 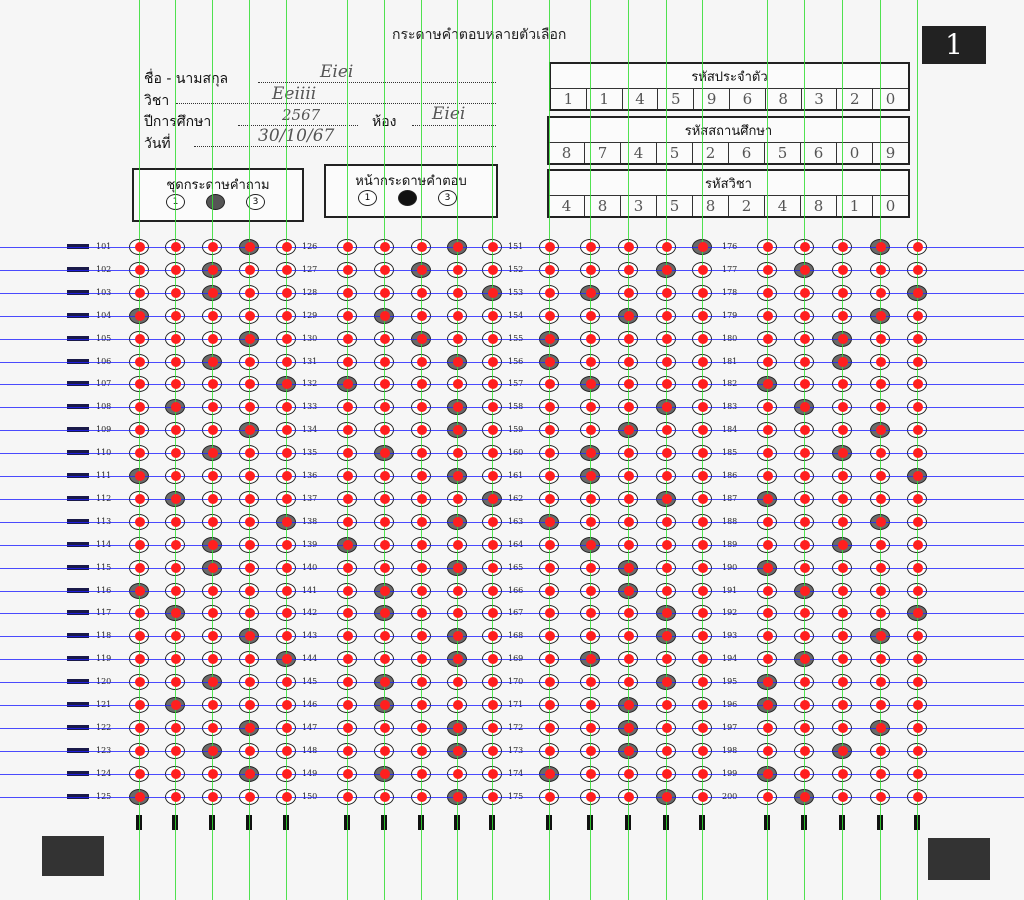 What do you see at coordinates (728, 152) in the screenshot?
I see `school-id-cells: 8745265609` at bounding box center [728, 152].